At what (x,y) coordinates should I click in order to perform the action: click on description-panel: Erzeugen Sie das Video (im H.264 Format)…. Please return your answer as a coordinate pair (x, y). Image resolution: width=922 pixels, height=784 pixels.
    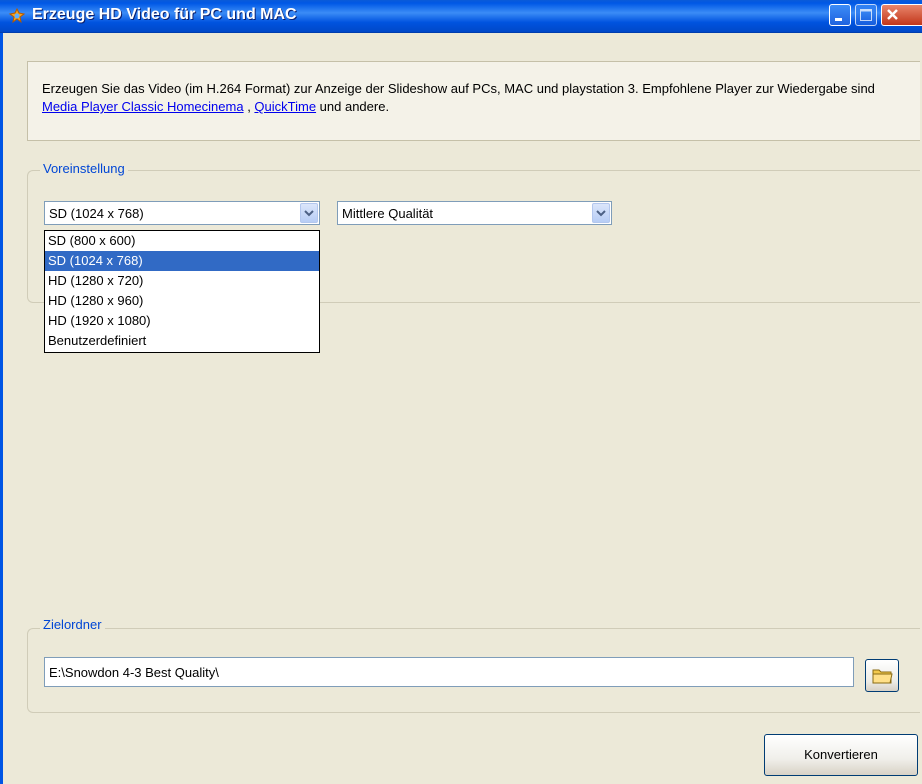
    Looking at the image, I should click on (473, 101).